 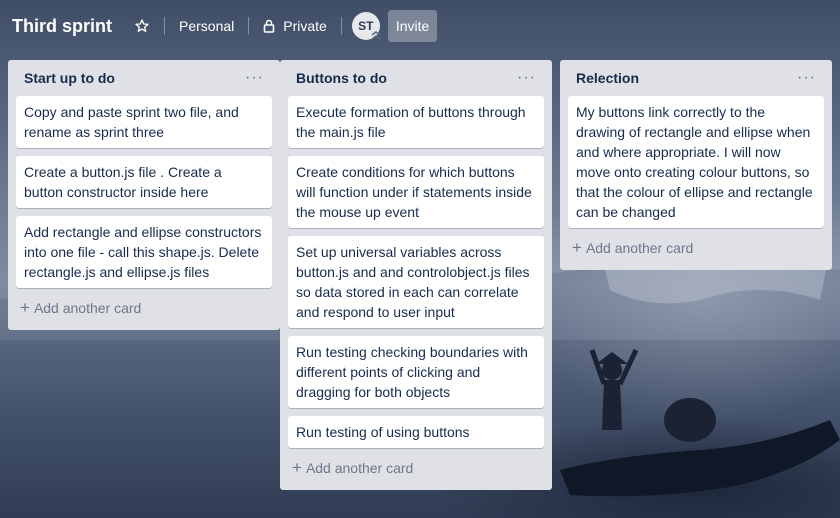 What do you see at coordinates (607, 78) in the screenshot?
I see `list-title: Relection` at bounding box center [607, 78].